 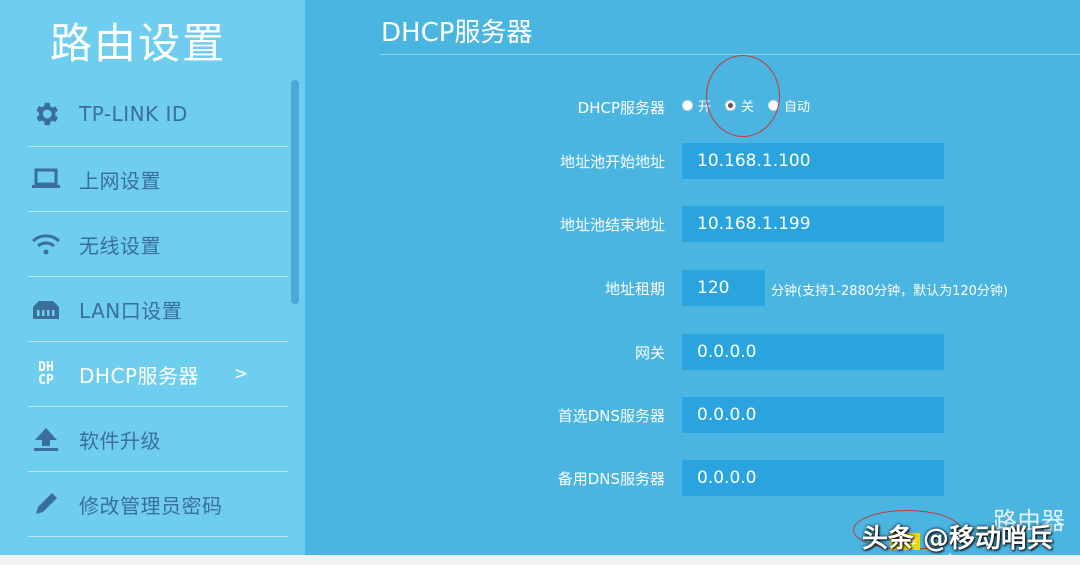 I want to click on watermark-source: 头条 @移动哨兵, so click(x=958, y=539).